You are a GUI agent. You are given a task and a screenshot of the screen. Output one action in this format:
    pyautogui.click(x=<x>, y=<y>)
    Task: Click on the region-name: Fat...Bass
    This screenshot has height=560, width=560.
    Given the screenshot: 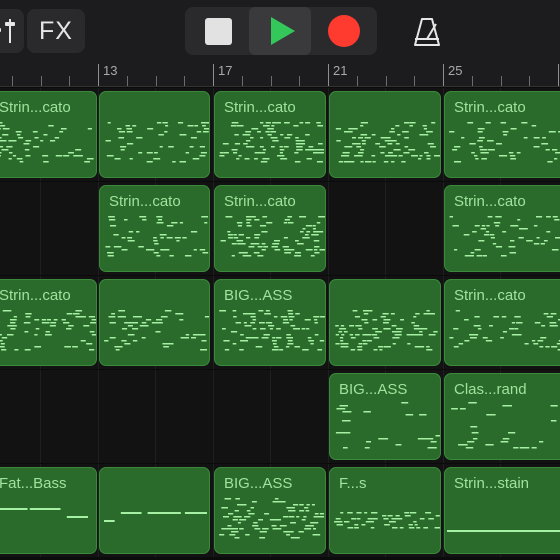 What is the action you would take?
    pyautogui.click(x=33, y=483)
    